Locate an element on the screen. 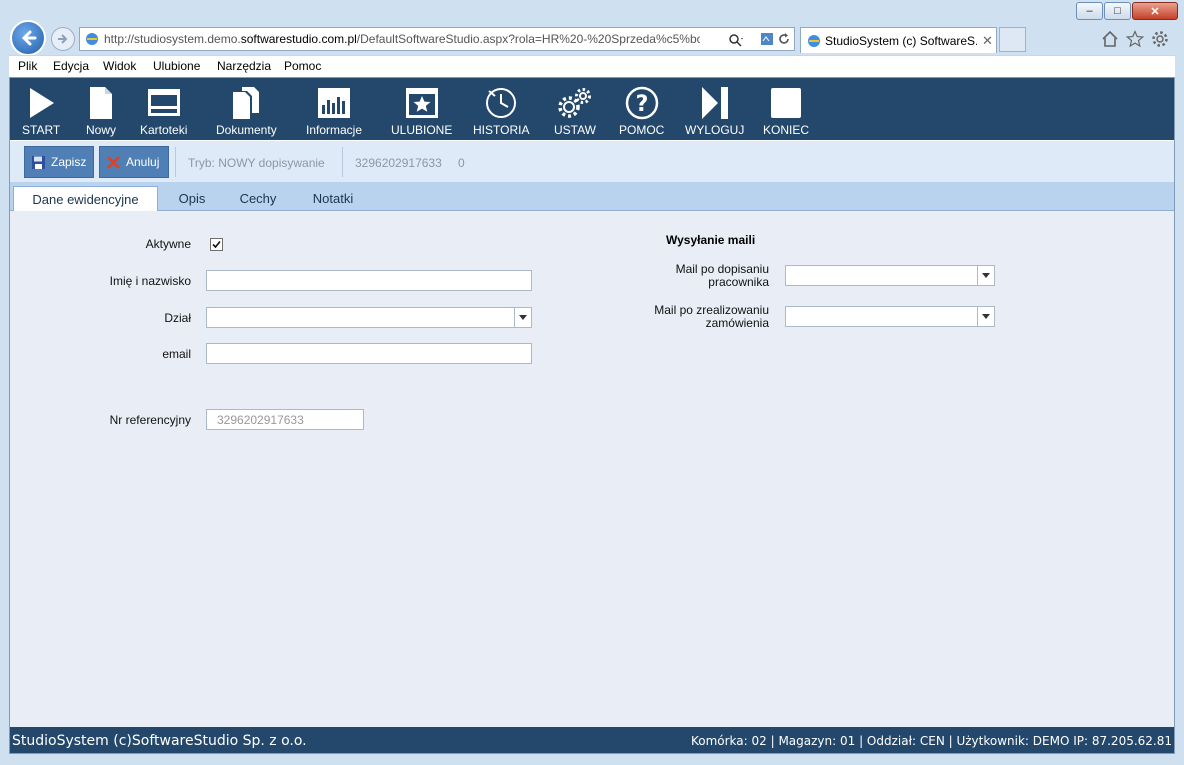 The image size is (1184, 765). ie-tab-icon is located at coordinates (814, 41).